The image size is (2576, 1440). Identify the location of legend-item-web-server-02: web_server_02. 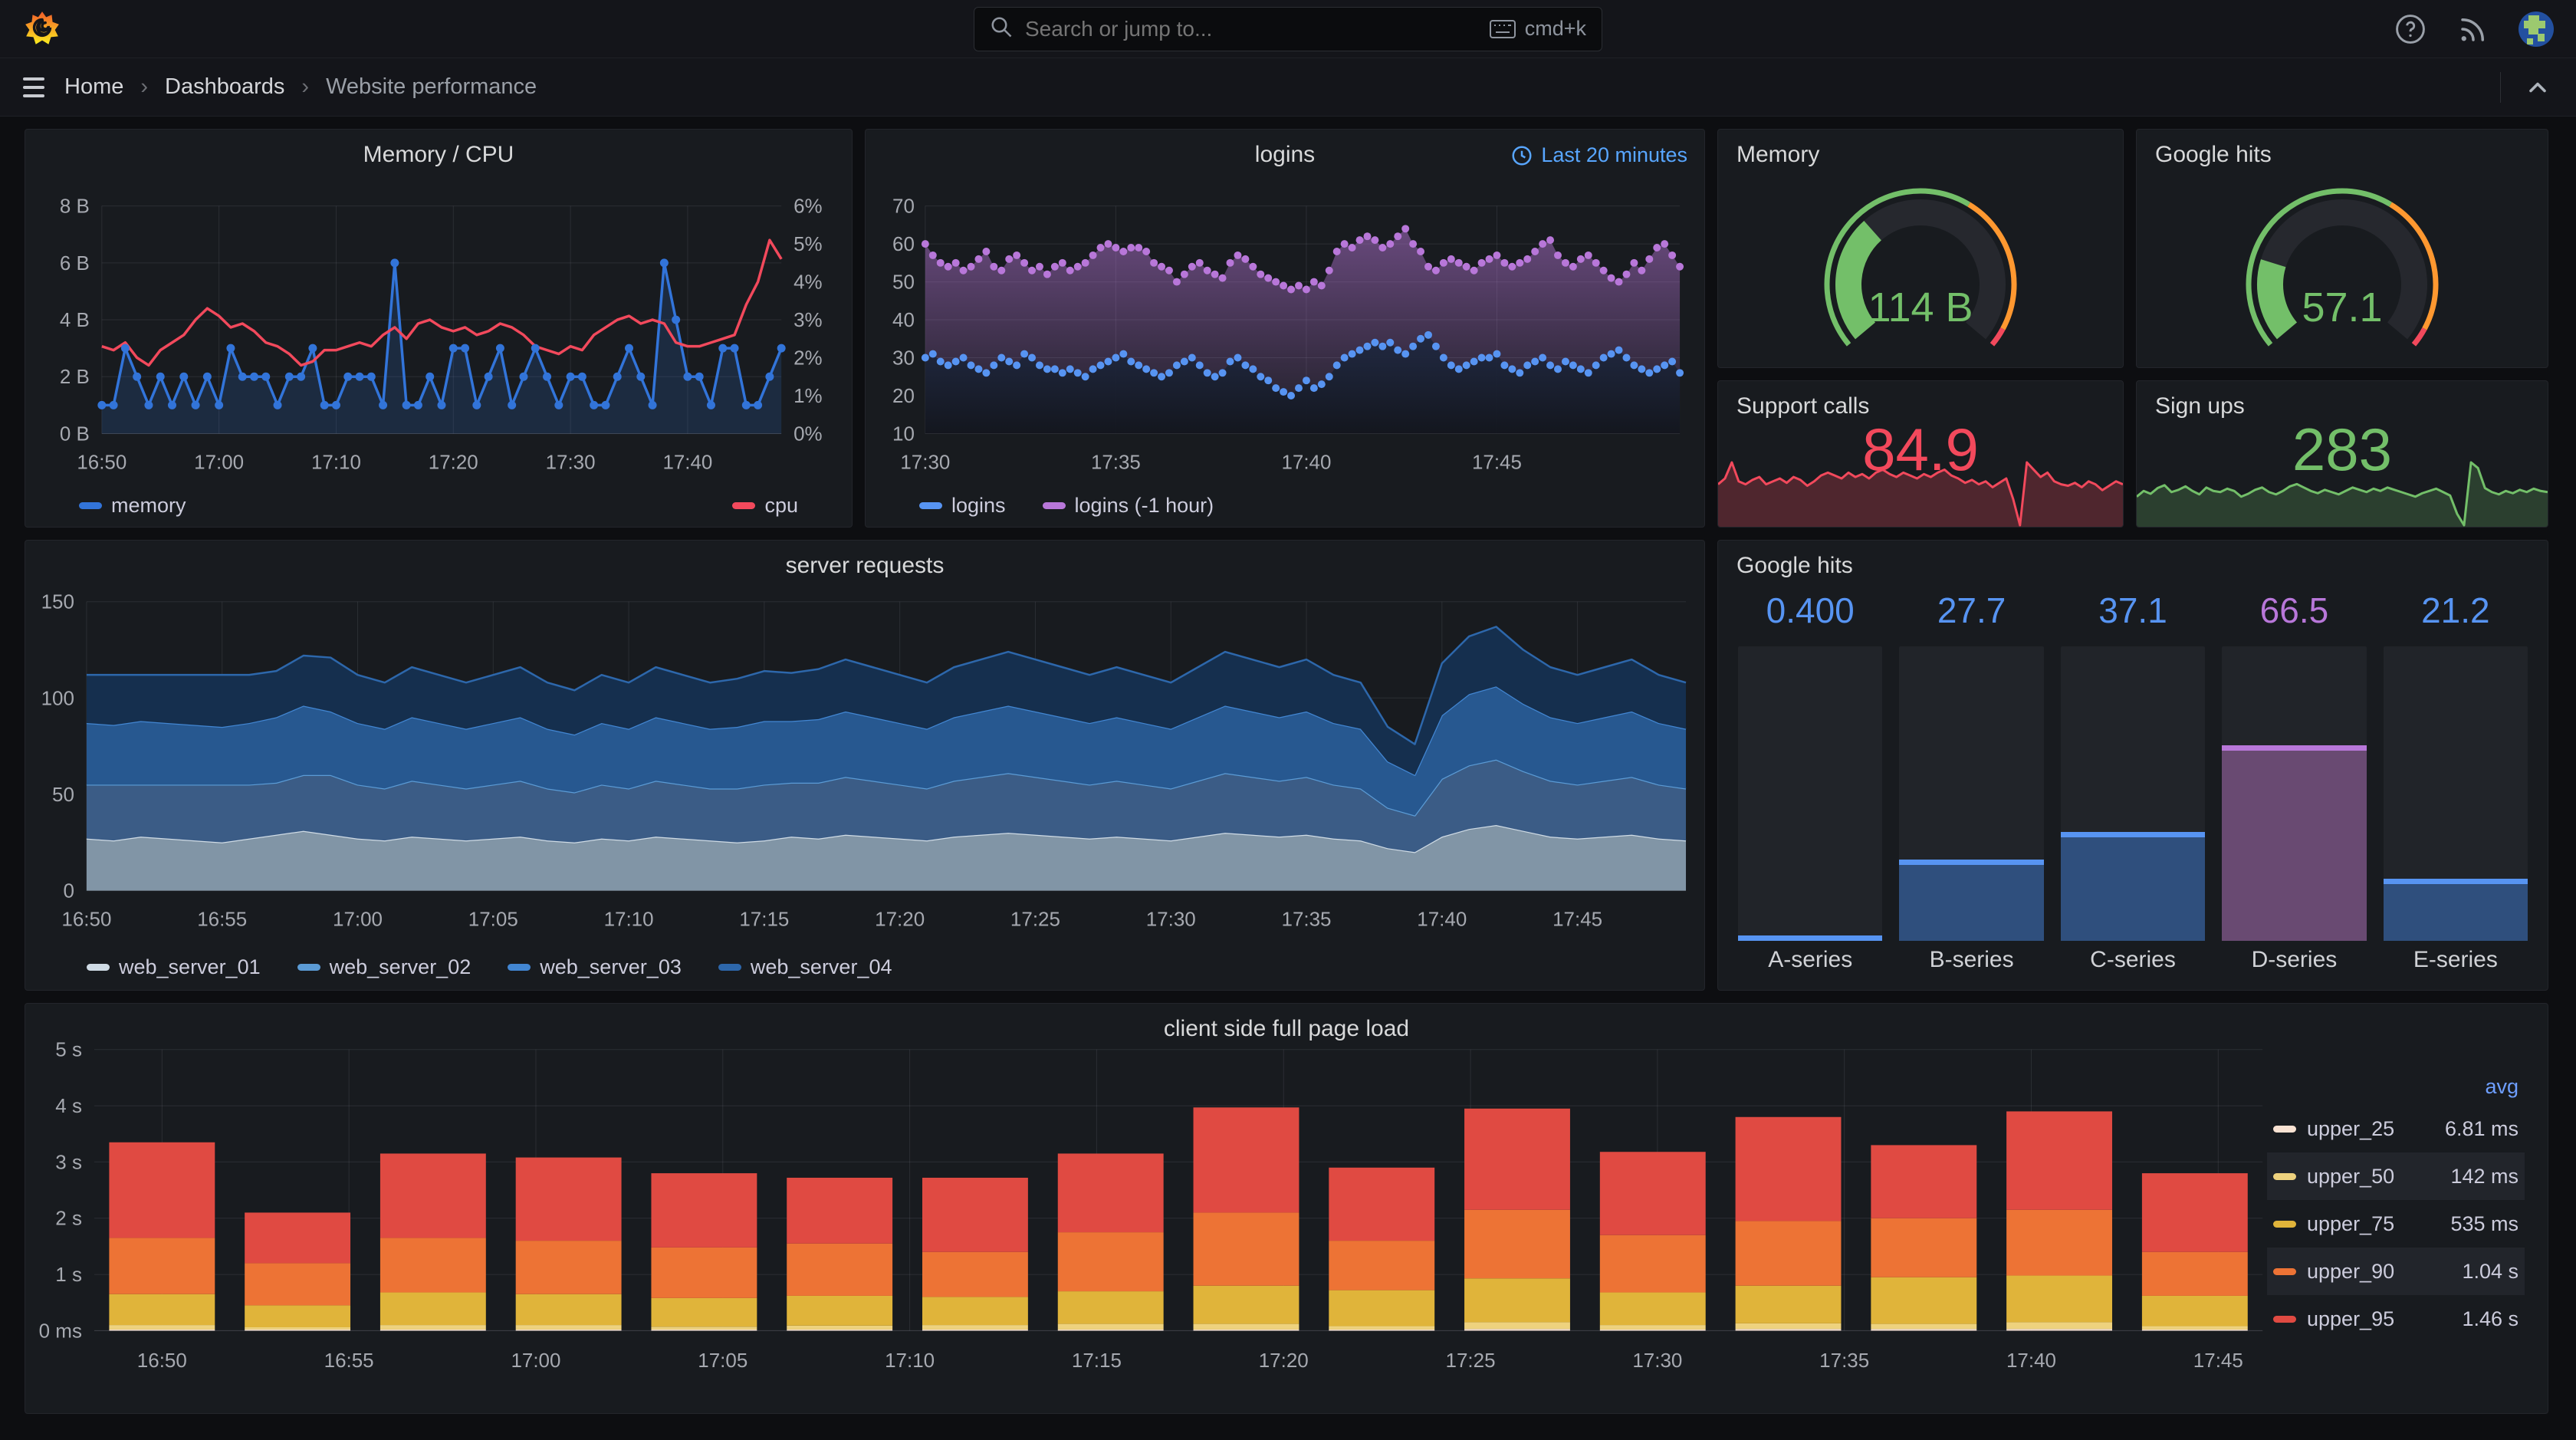
(384, 967).